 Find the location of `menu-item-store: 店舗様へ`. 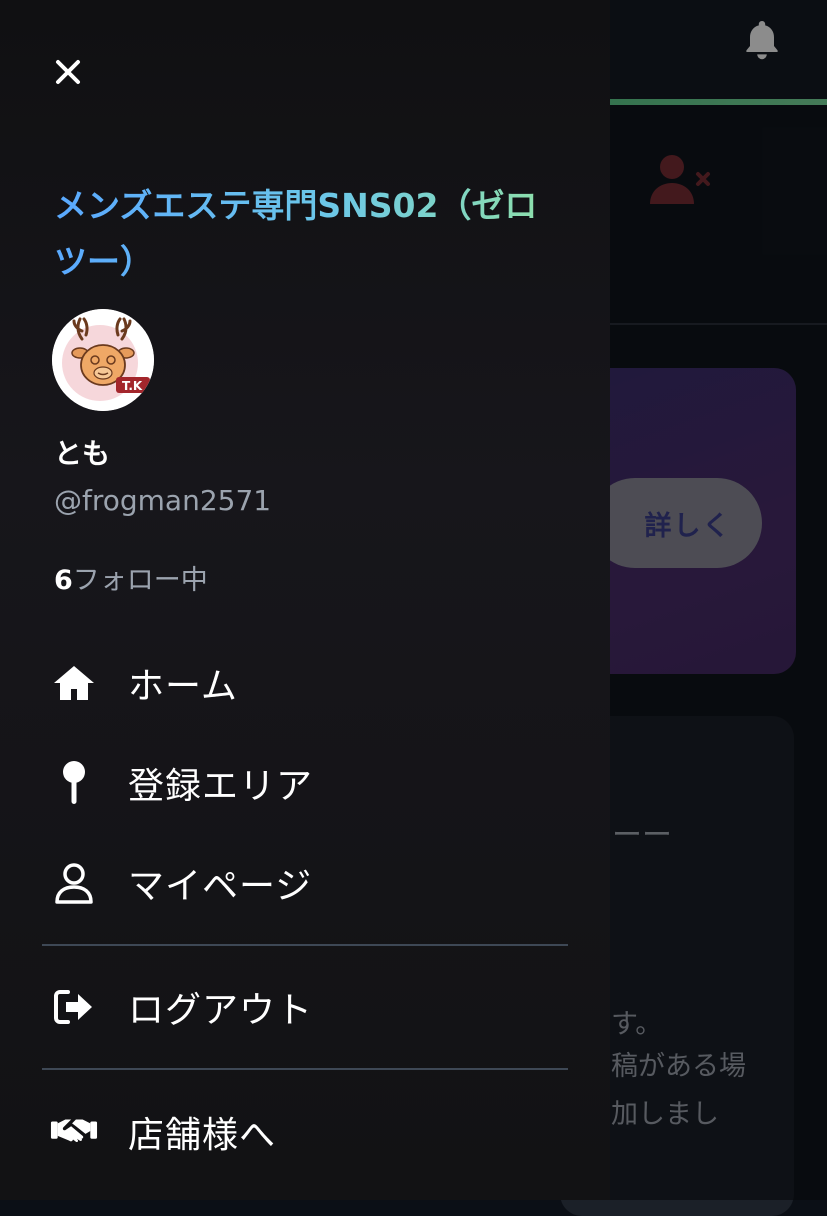

menu-item-store: 店舗様へ is located at coordinates (163, 1132).